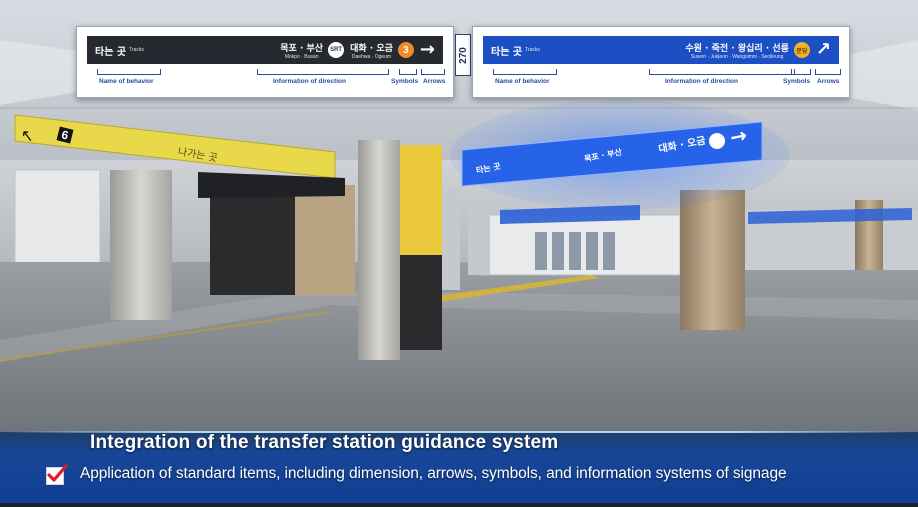  I want to click on destination-ko: 대화 · 오금, so click(371, 48).